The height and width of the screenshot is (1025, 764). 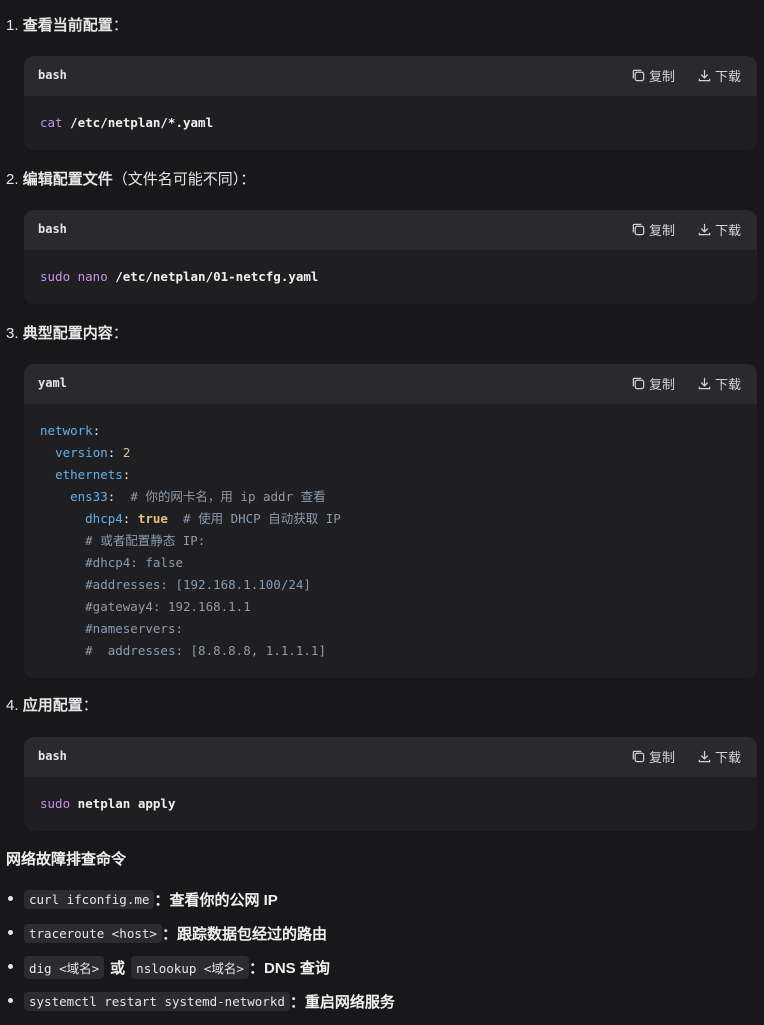 I want to click on step-title: 查看当前配置, so click(x=67, y=25).